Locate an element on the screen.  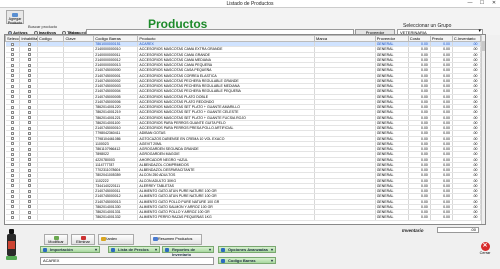
kardex-label: Kardex is located at coordinates (111, 239).